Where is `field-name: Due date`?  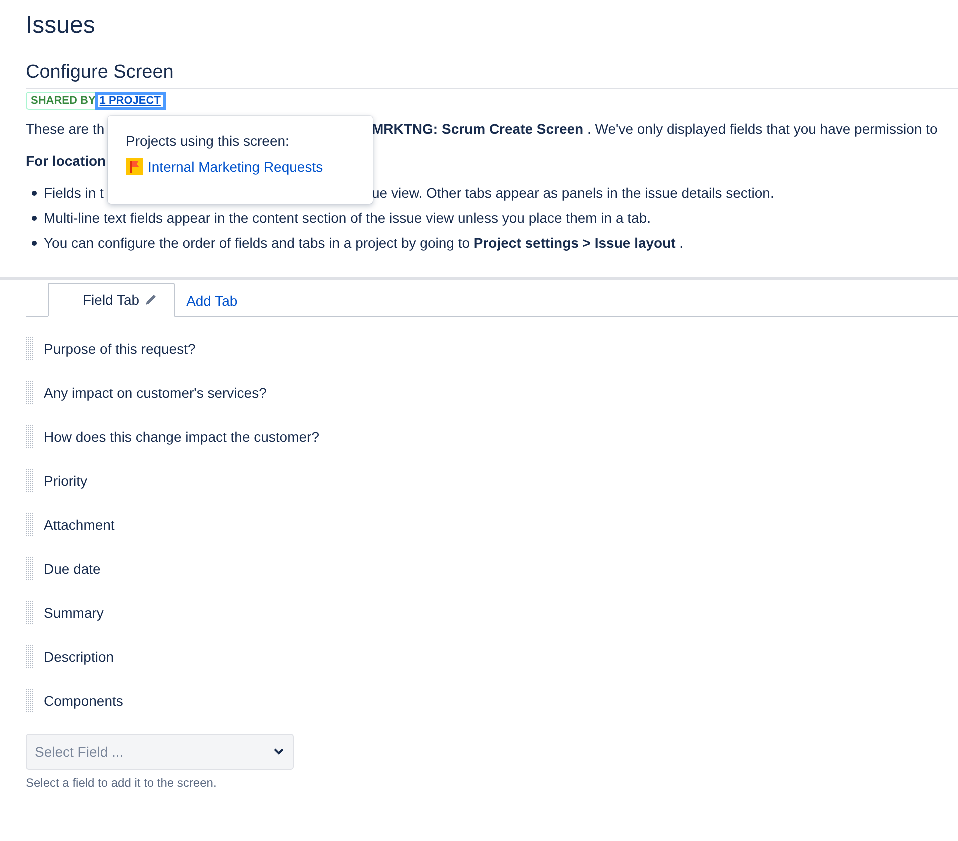
field-name: Due date is located at coordinates (72, 569).